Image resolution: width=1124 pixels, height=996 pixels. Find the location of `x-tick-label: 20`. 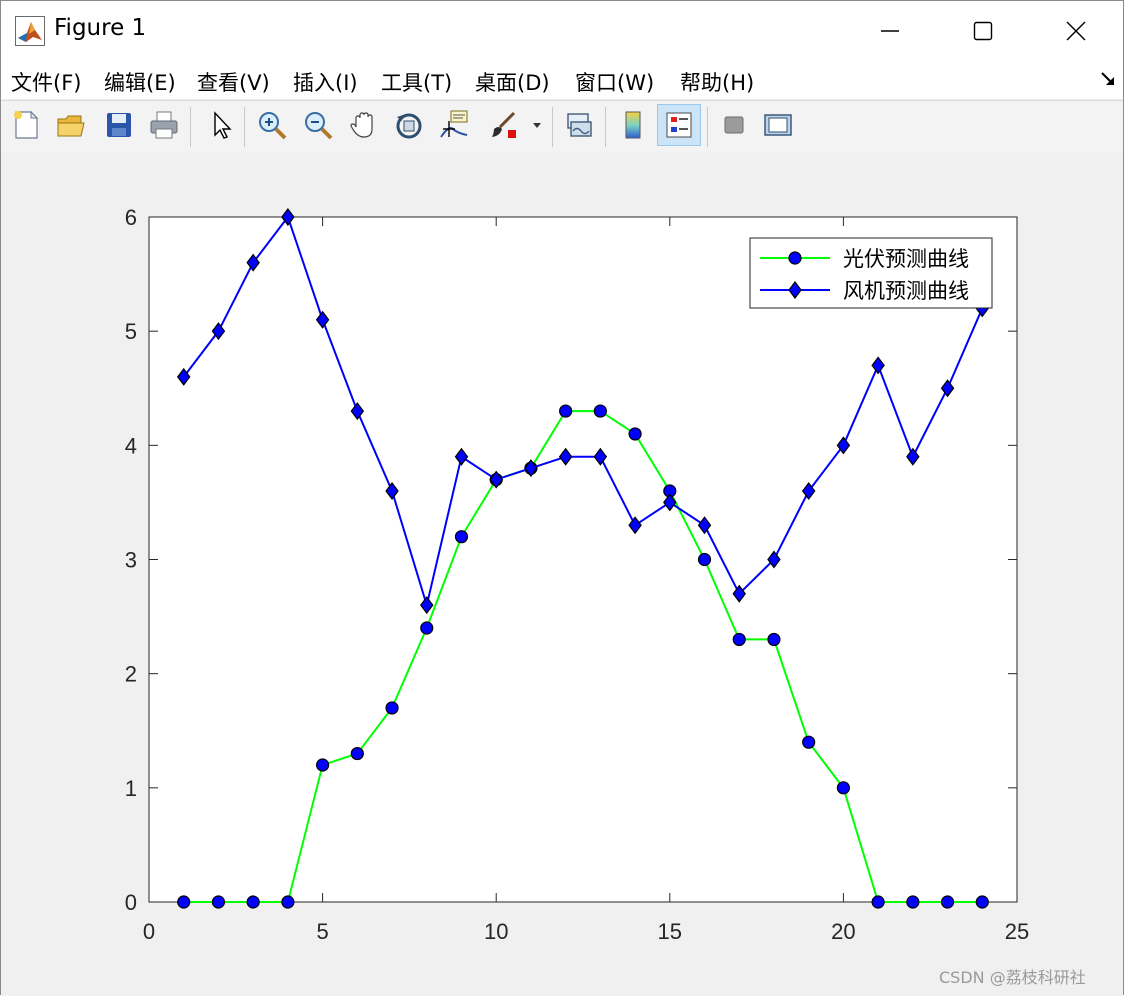

x-tick-label: 20 is located at coordinates (843, 931).